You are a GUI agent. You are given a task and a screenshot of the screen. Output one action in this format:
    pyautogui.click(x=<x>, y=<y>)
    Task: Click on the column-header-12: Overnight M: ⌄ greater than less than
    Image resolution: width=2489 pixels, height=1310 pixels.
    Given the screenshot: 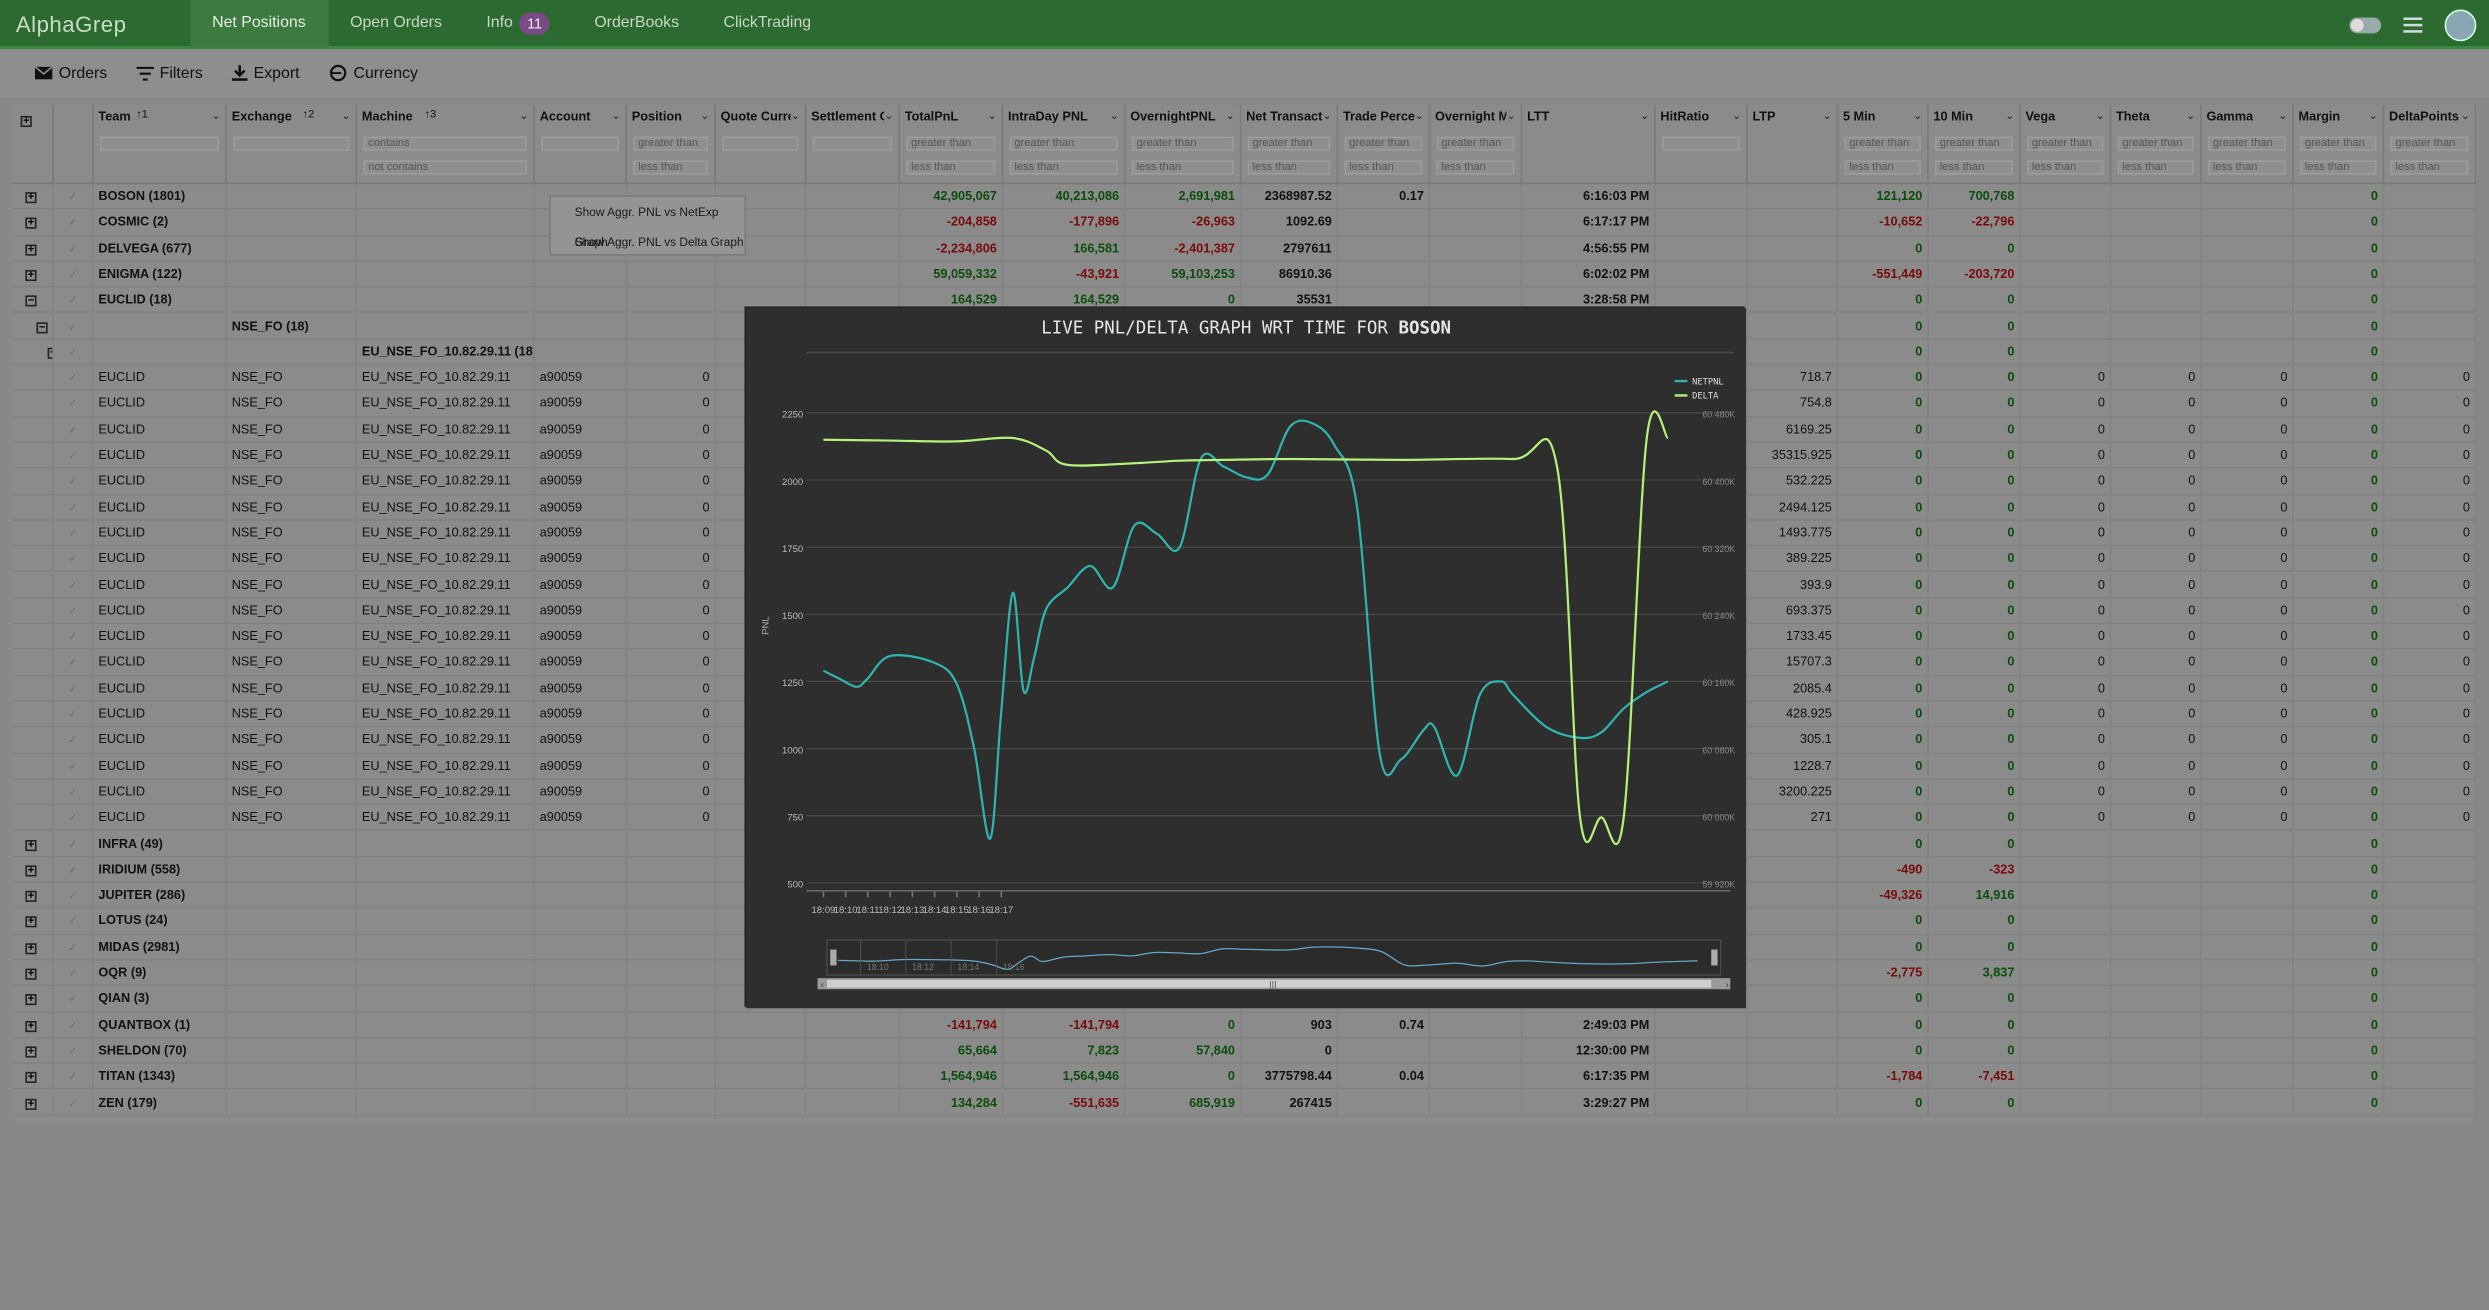 What is the action you would take?
    pyautogui.click(x=1476, y=144)
    